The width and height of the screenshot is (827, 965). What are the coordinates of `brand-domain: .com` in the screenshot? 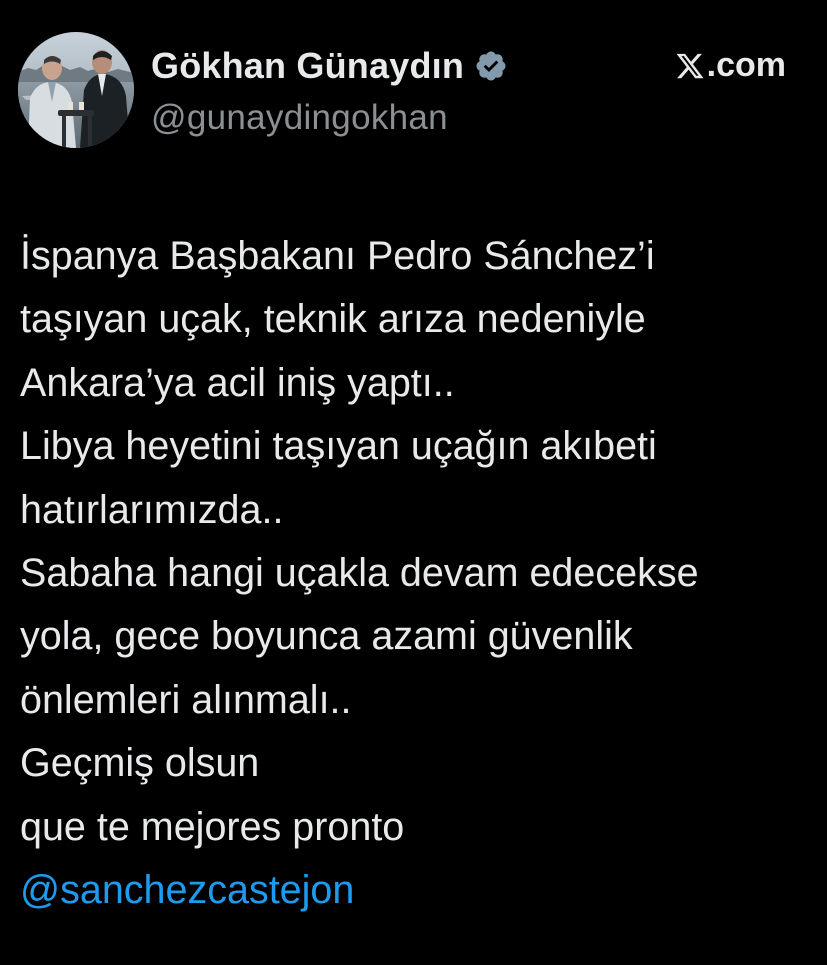 It's located at (746, 65).